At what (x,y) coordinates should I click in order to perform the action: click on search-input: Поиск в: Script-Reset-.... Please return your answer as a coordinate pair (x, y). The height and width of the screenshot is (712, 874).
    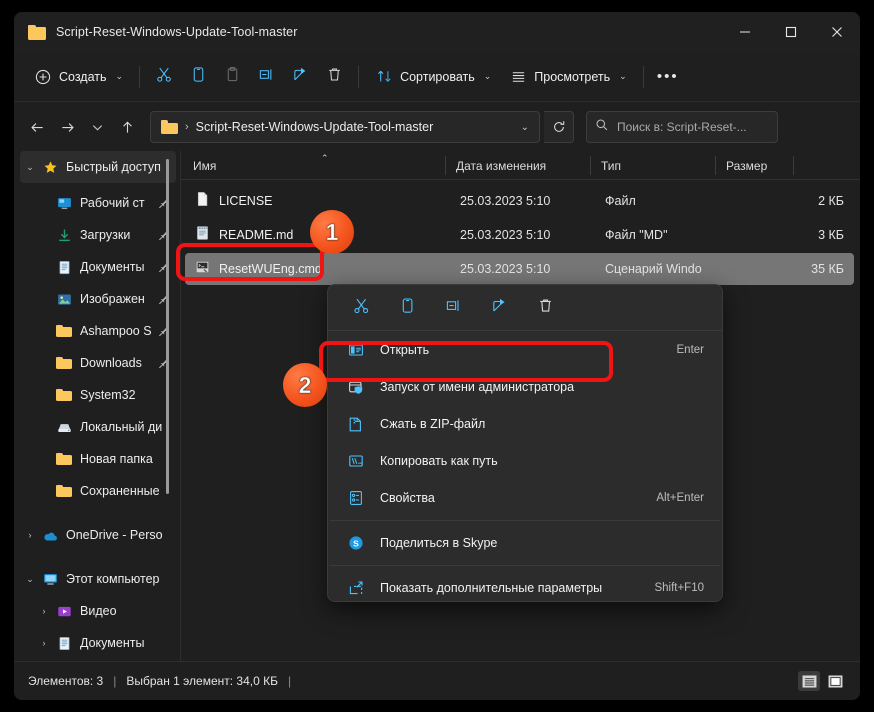
    Looking at the image, I should click on (682, 127).